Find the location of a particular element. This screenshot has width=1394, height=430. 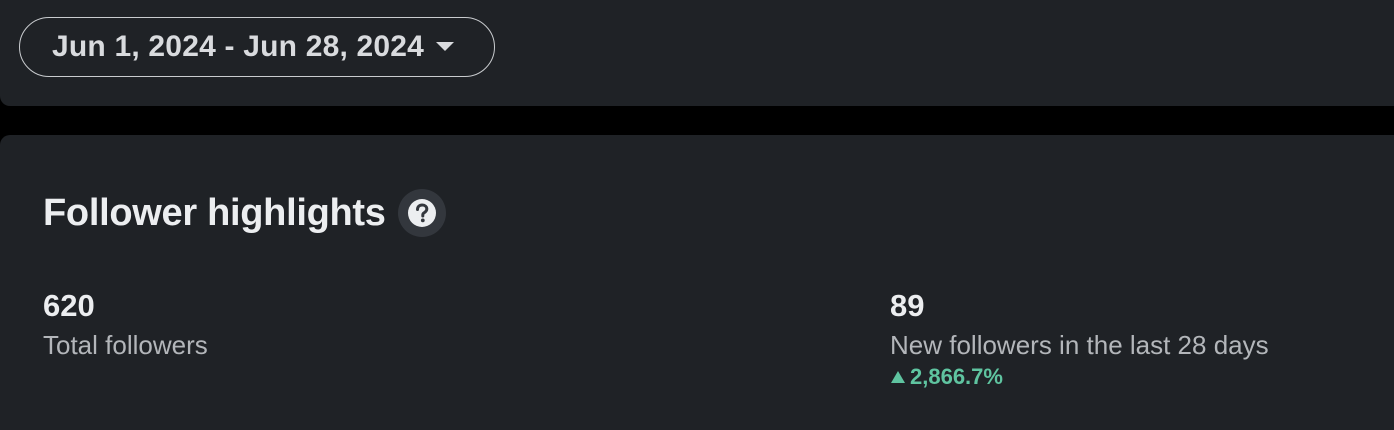

new-followers-change: 2,866.7% is located at coordinates (1079, 377).